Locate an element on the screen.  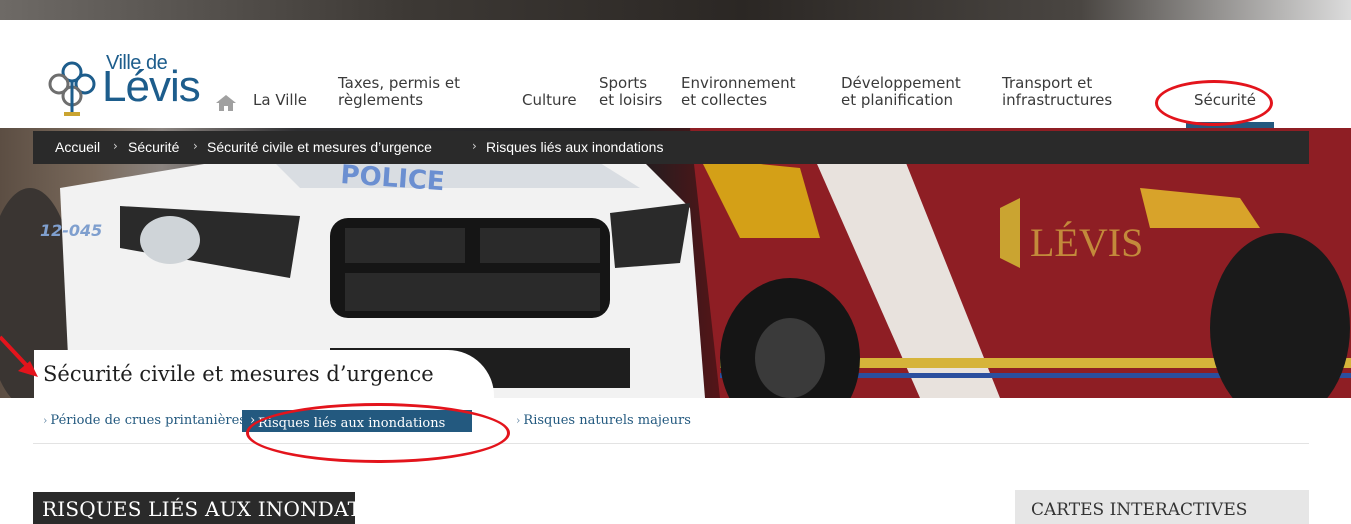
subnav-label: Risques naturels majeurs is located at coordinates (607, 420).